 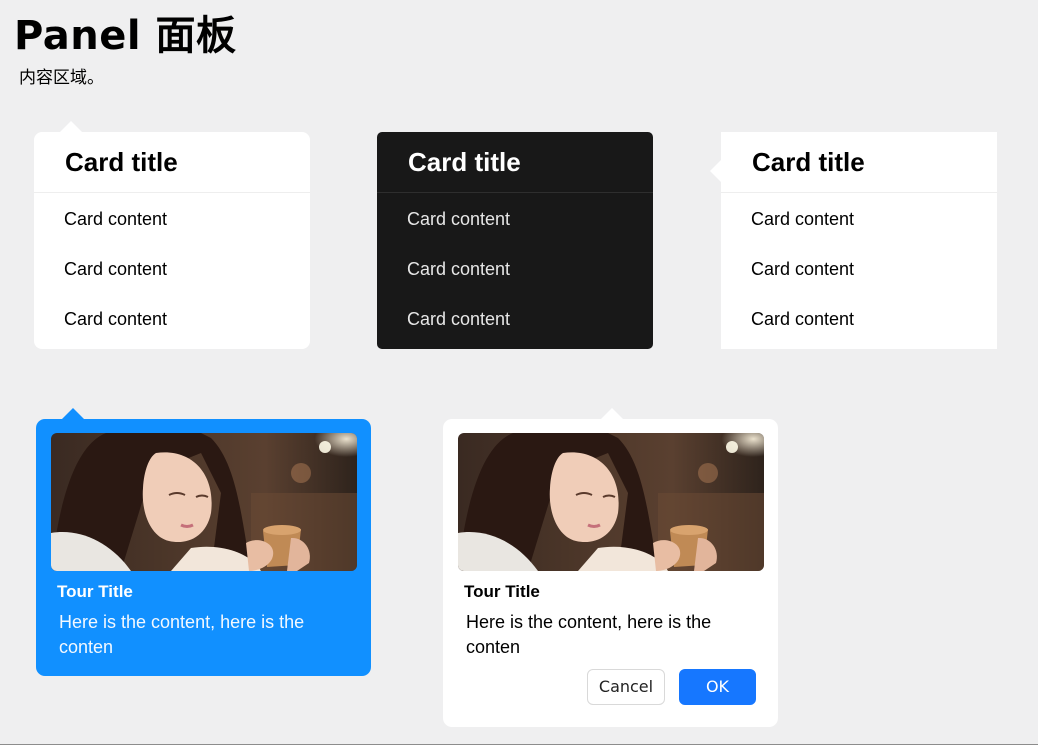 What do you see at coordinates (61, 78) in the screenshot?
I see `page-subtitle: 内容区域。` at bounding box center [61, 78].